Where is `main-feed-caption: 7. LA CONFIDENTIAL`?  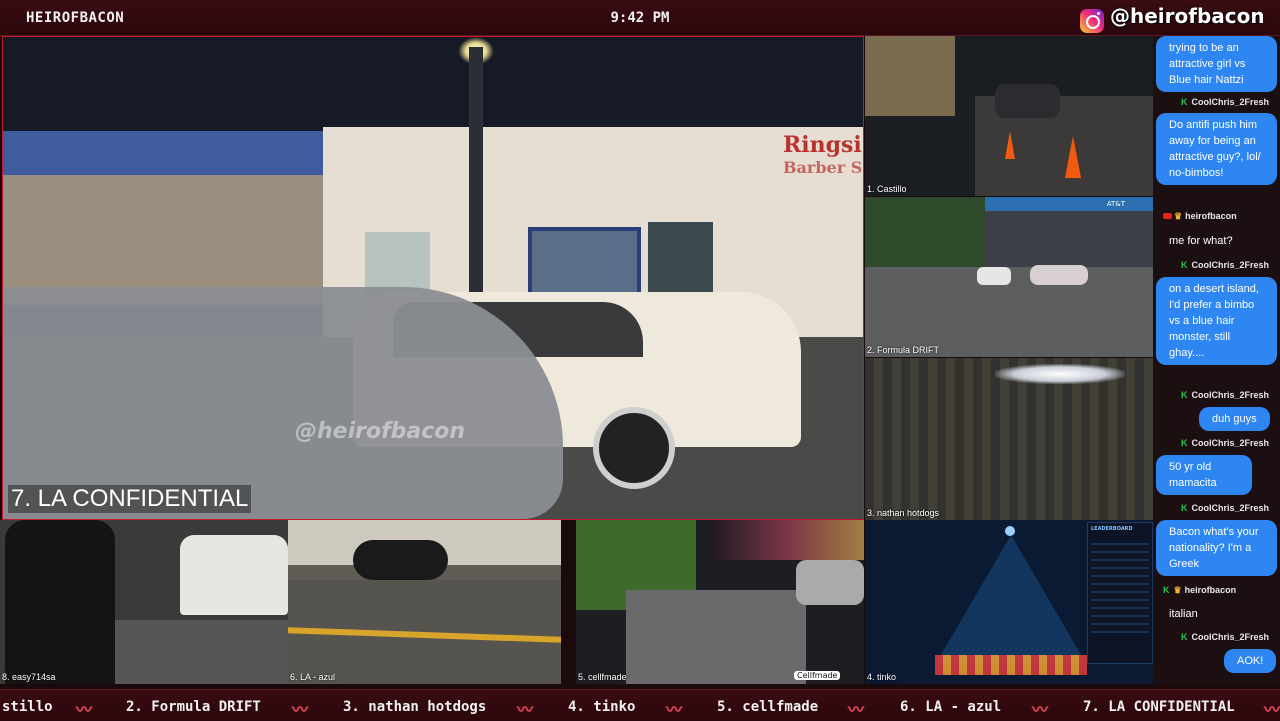 main-feed-caption: 7. LA CONFIDENTIAL is located at coordinates (130, 499).